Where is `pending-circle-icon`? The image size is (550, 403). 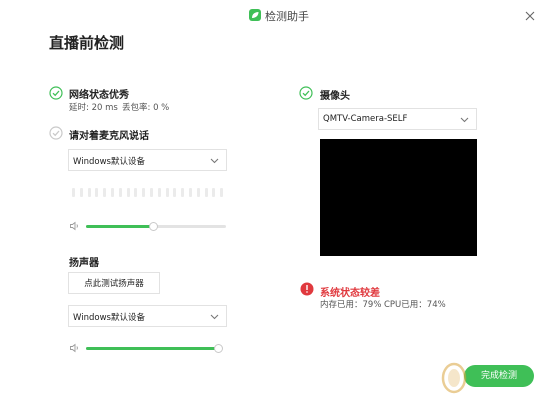
pending-circle-icon is located at coordinates (56, 133).